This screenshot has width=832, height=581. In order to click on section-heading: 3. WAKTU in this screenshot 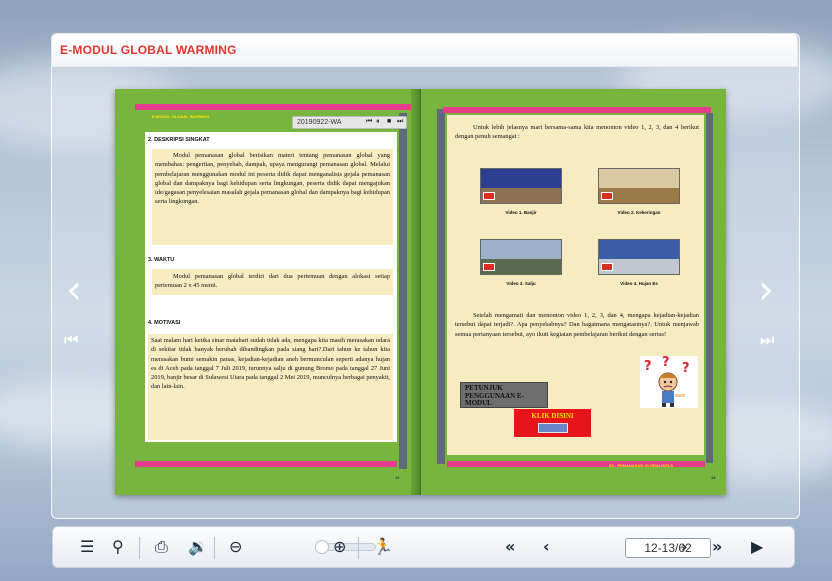, I will do `click(161, 260)`.